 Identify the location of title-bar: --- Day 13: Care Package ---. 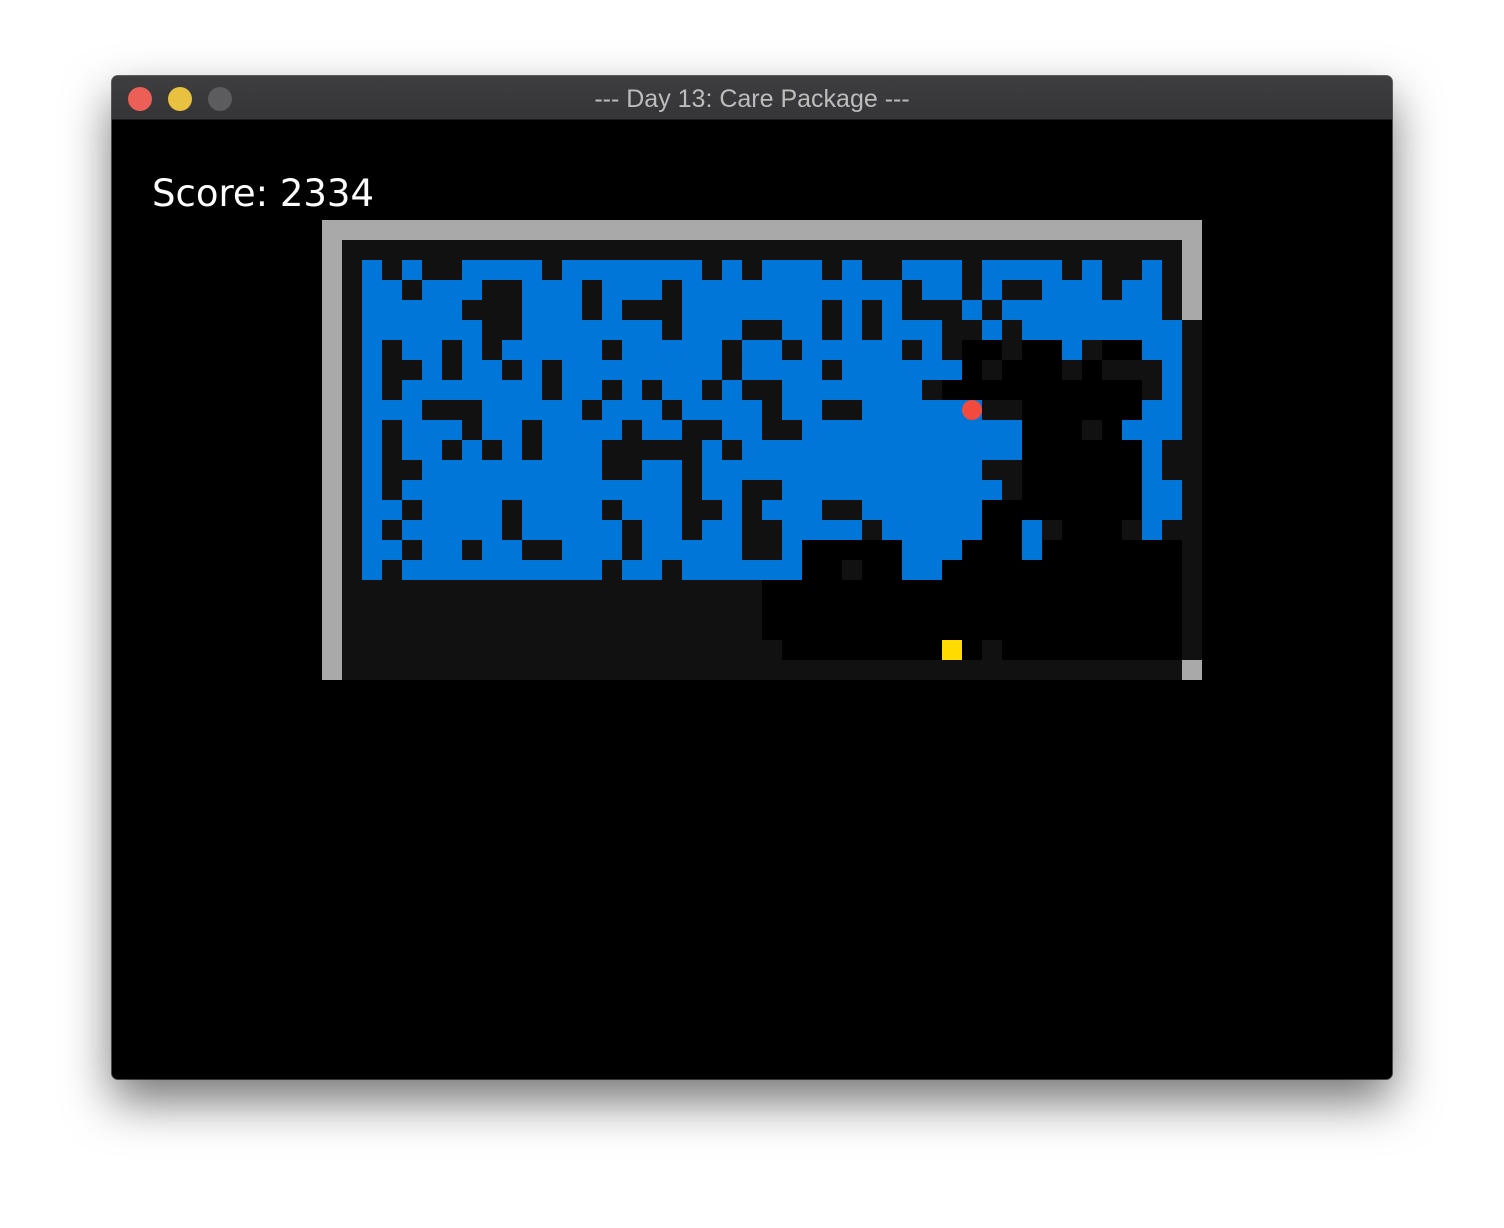
(752, 98).